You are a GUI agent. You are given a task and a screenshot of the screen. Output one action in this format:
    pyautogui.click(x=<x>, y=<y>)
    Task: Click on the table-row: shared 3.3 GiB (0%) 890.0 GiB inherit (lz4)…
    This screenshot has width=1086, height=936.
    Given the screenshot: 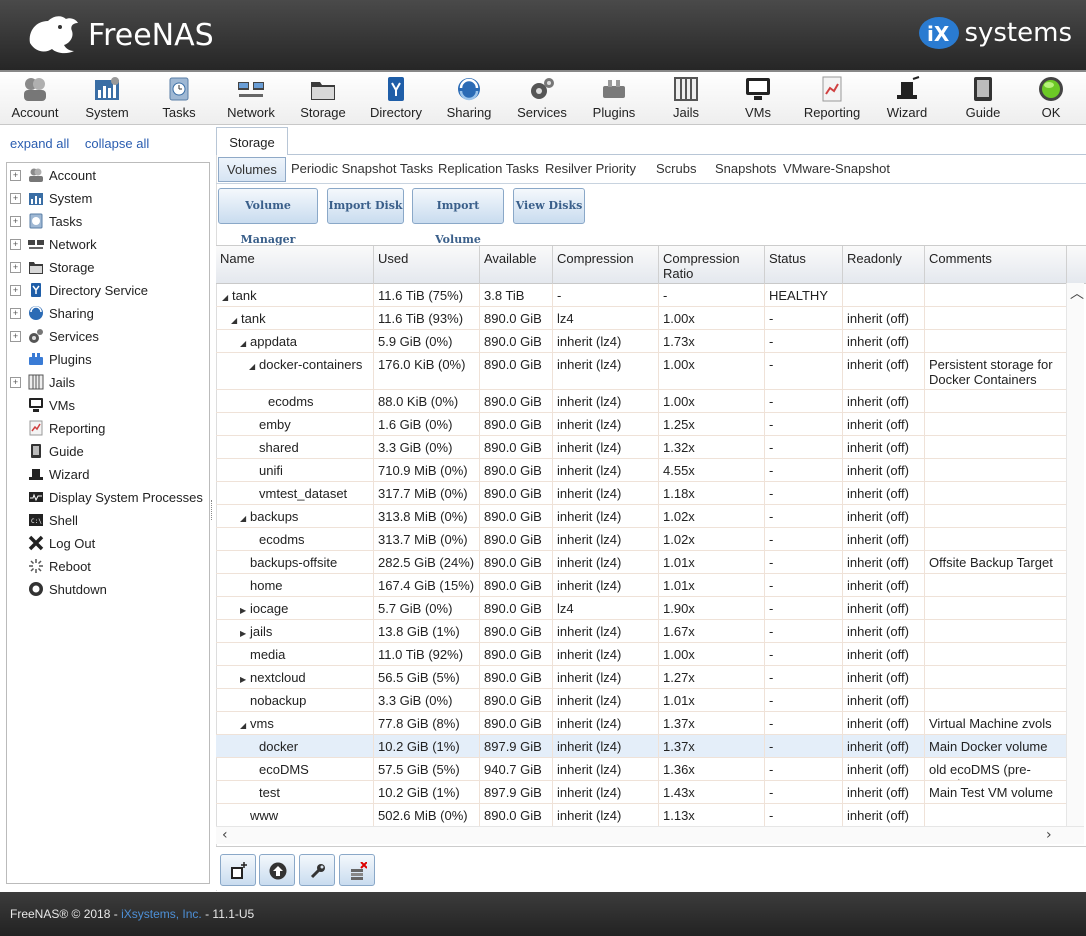 What is the action you would take?
    pyautogui.click(x=641, y=447)
    